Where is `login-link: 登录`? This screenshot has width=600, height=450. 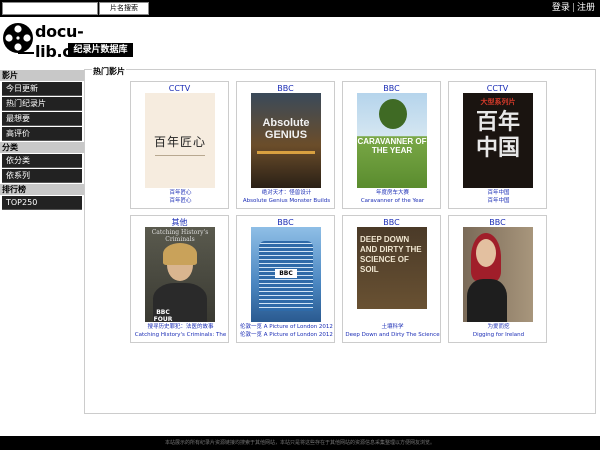 login-link: 登录 is located at coordinates (561, 8).